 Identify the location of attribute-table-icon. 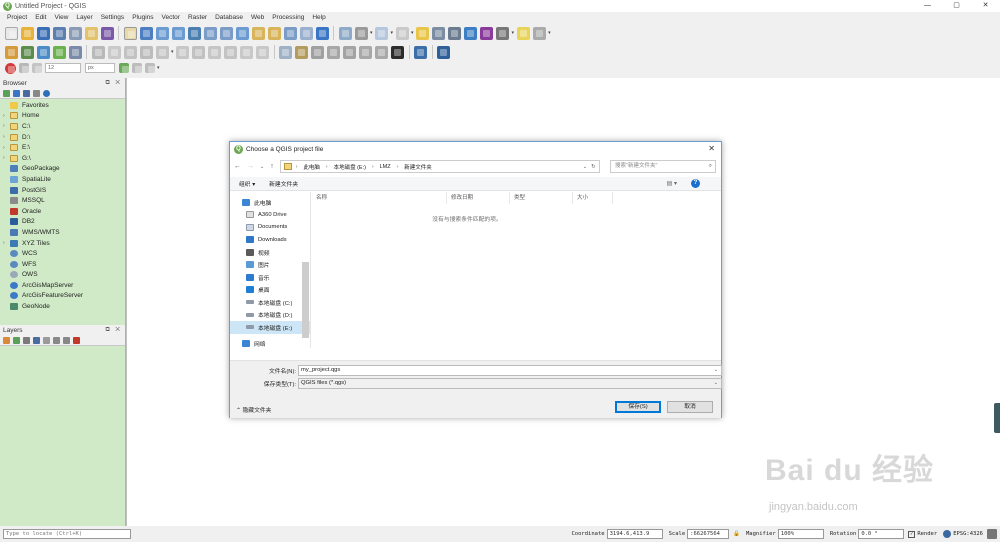
(423, 33).